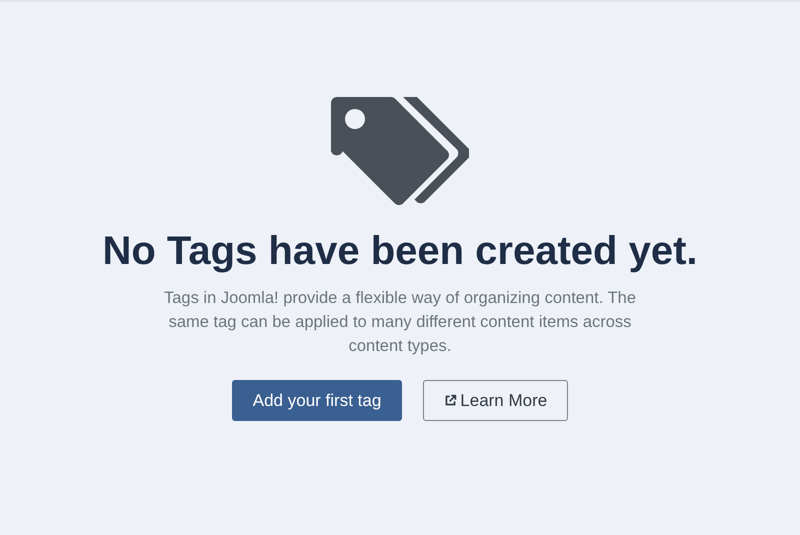  I want to click on empty-state-description: Tags in Joomla! provide a flexible way of organizing content. The same tag can be applied to many different content items across content types., so click(400, 322).